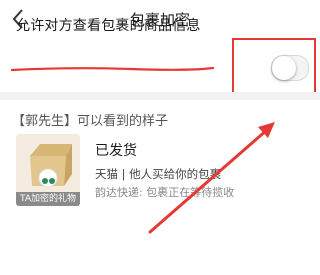 The image size is (320, 275). Describe the element at coordinates (112, 69) in the screenshot. I see `red-underline-annotation` at that location.